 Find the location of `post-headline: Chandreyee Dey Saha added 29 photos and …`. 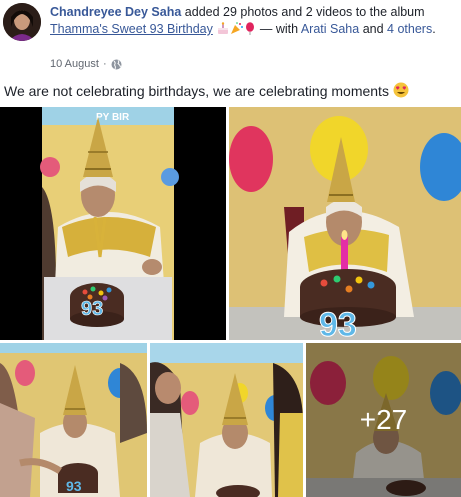

post-headline: Chandreyee Dey Saha added 29 photos and … is located at coordinates (252, 22).